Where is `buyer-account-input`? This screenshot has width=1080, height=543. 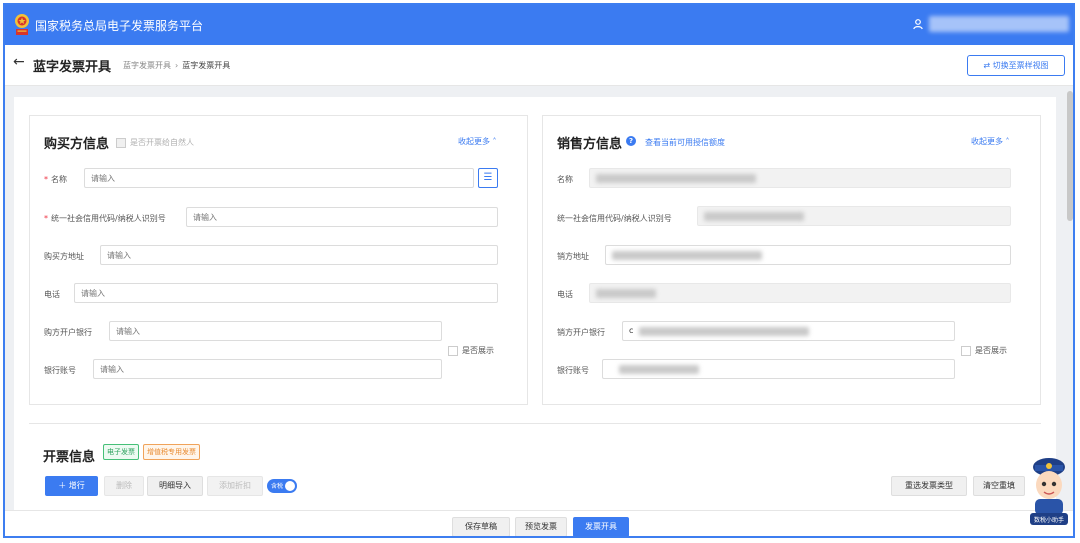 buyer-account-input is located at coordinates (267, 369).